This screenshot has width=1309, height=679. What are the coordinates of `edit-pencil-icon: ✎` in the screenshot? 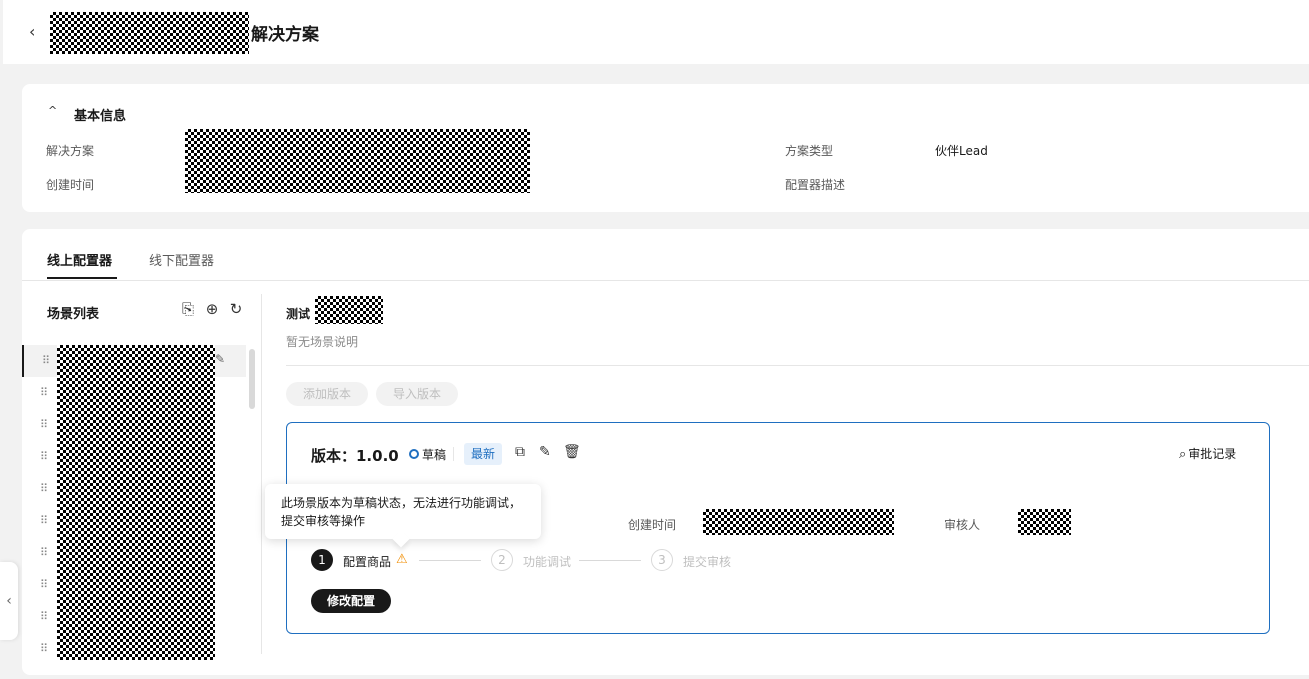 It's located at (220, 359).